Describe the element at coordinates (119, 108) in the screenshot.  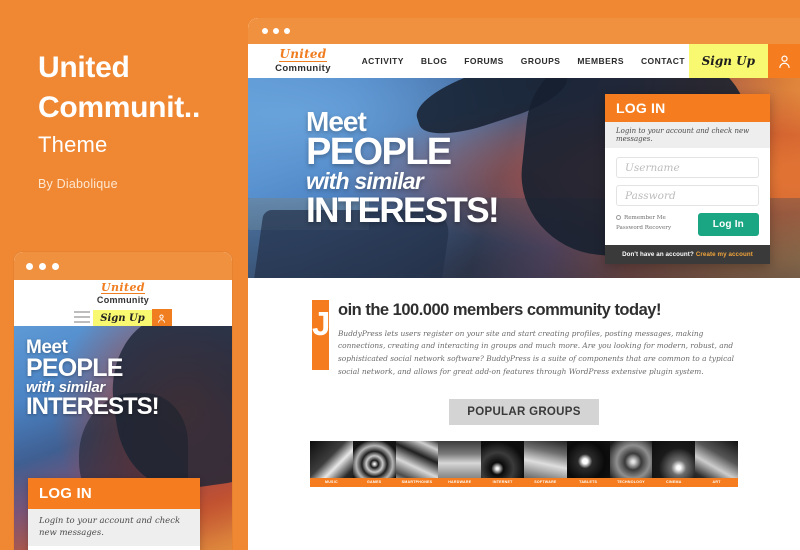
I see `promo-title-line2: Communit..` at that location.